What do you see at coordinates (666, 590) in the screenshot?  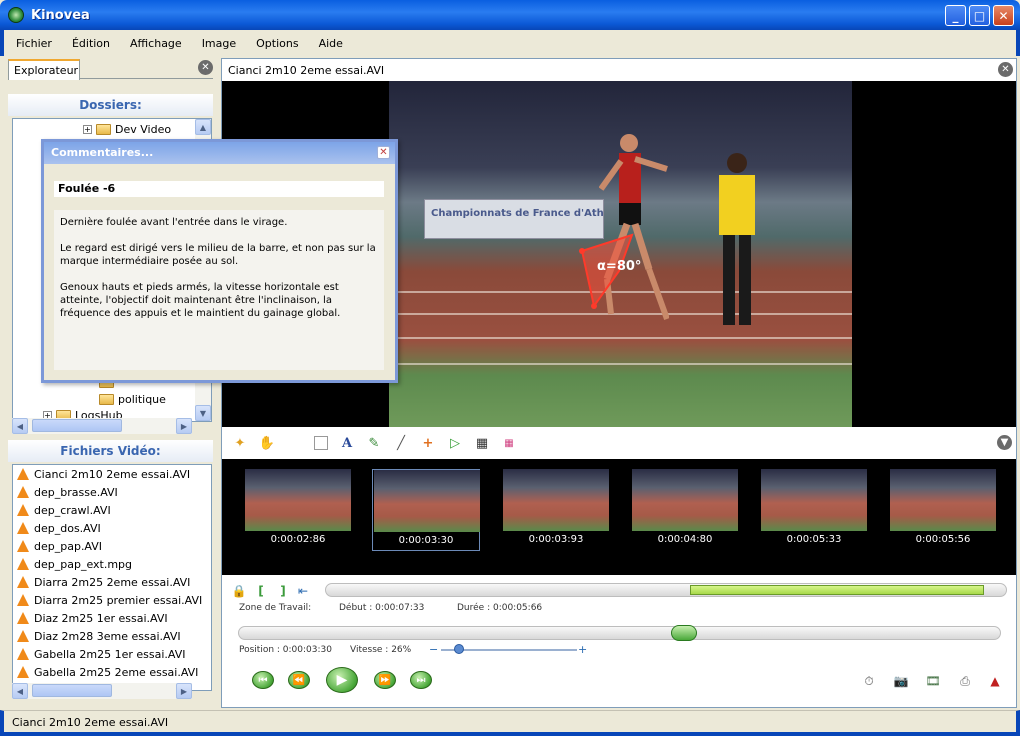 I see `work-zone-bar` at bounding box center [666, 590].